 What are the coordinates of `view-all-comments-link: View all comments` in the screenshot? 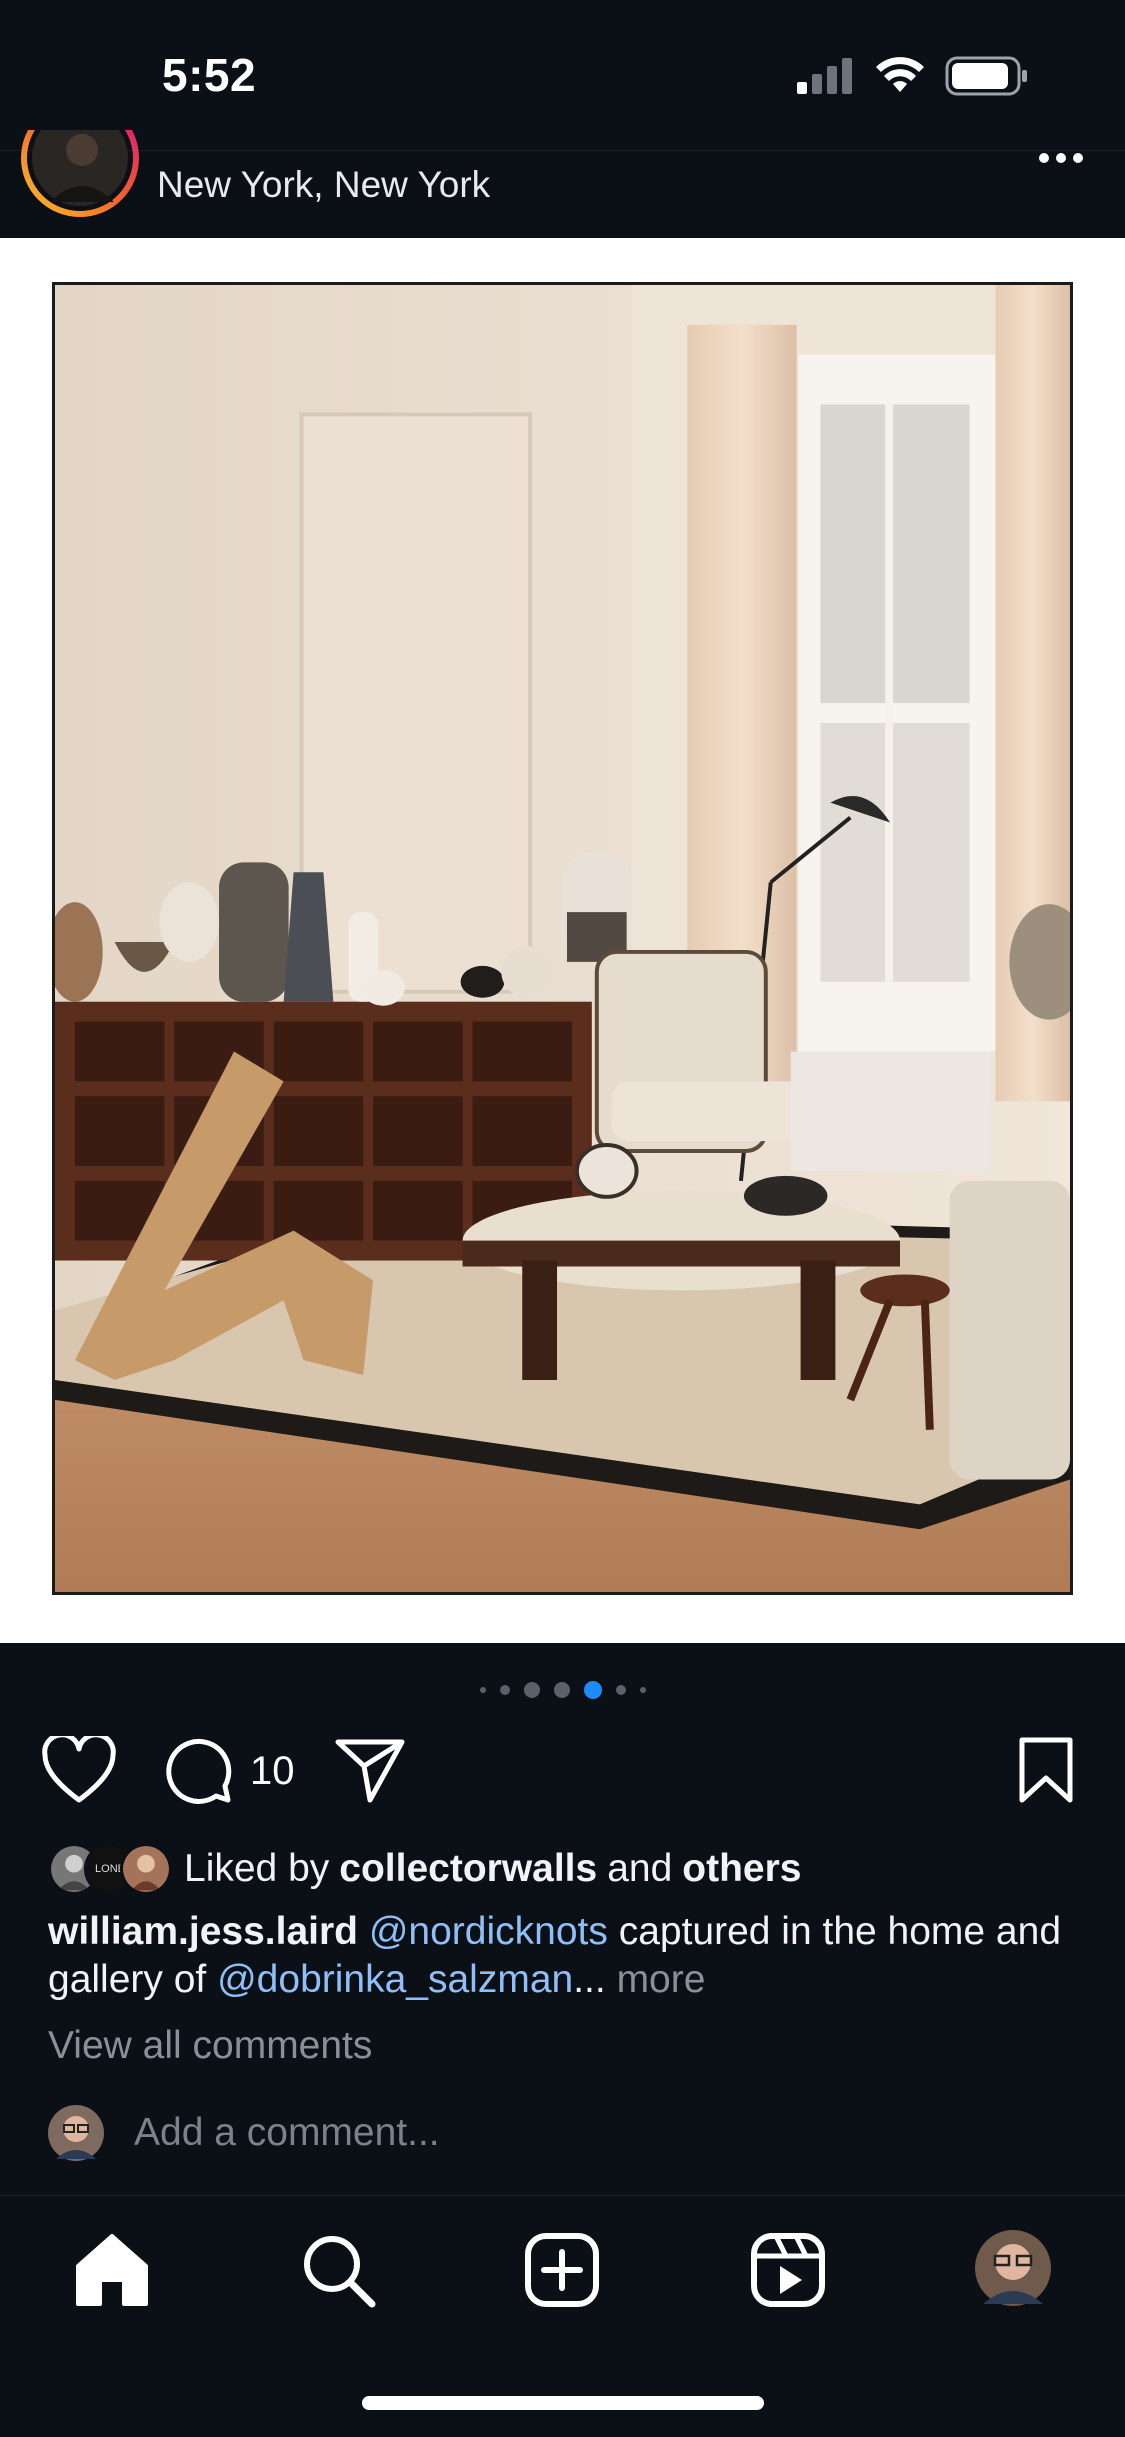 It's located at (210, 2046).